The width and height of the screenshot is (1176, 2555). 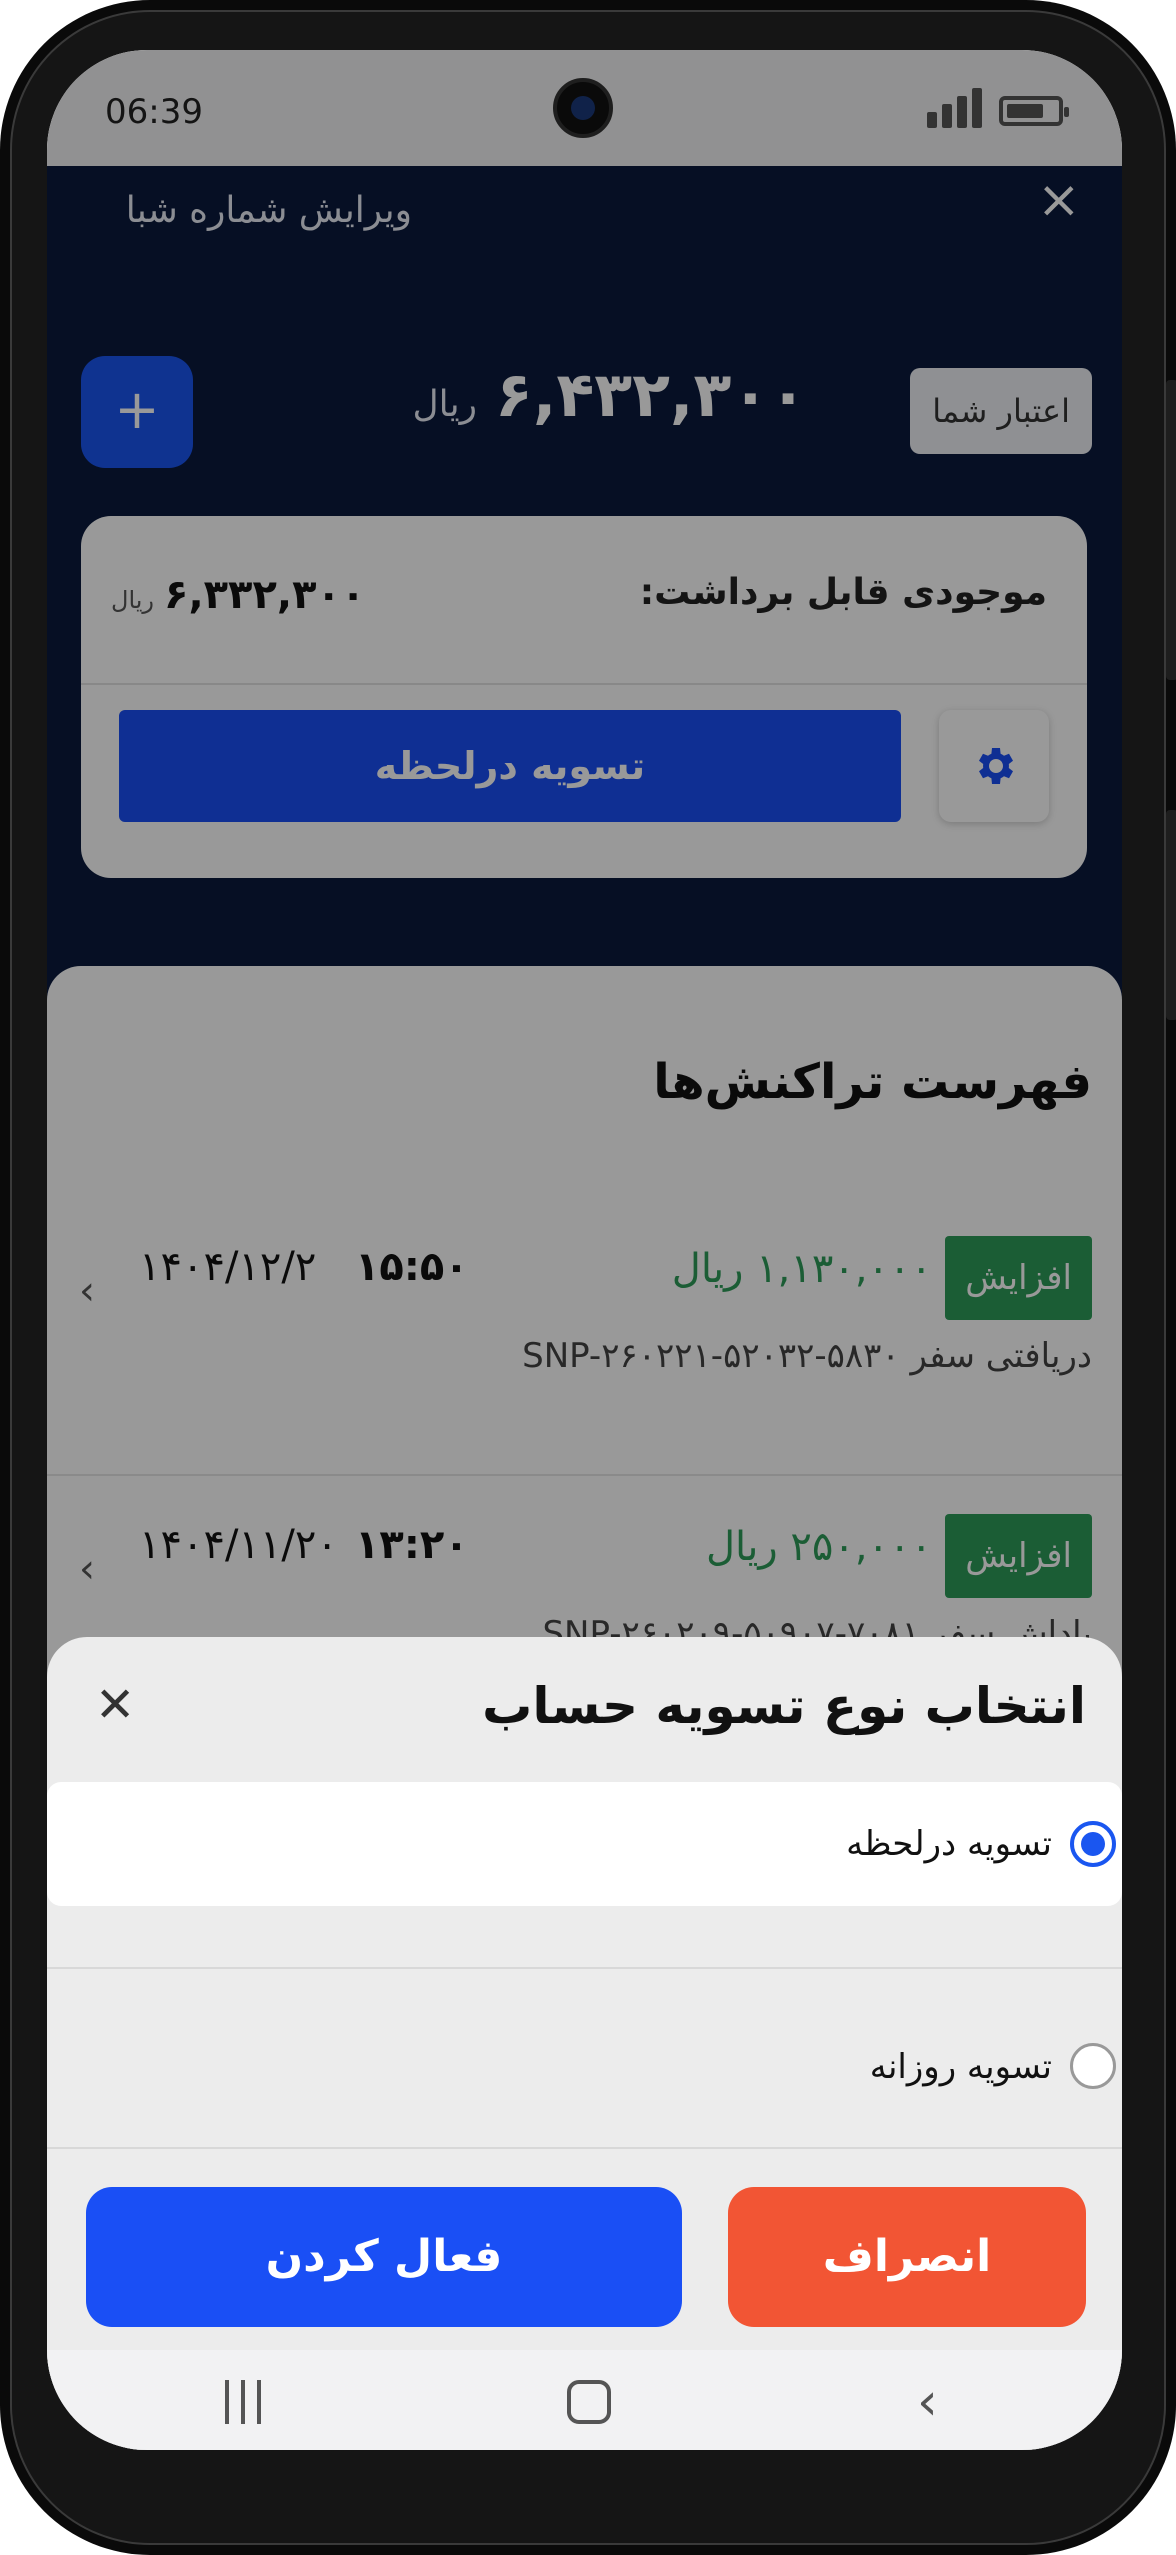 I want to click on system-nav-bar: ‹, so click(x=584, y=2400).